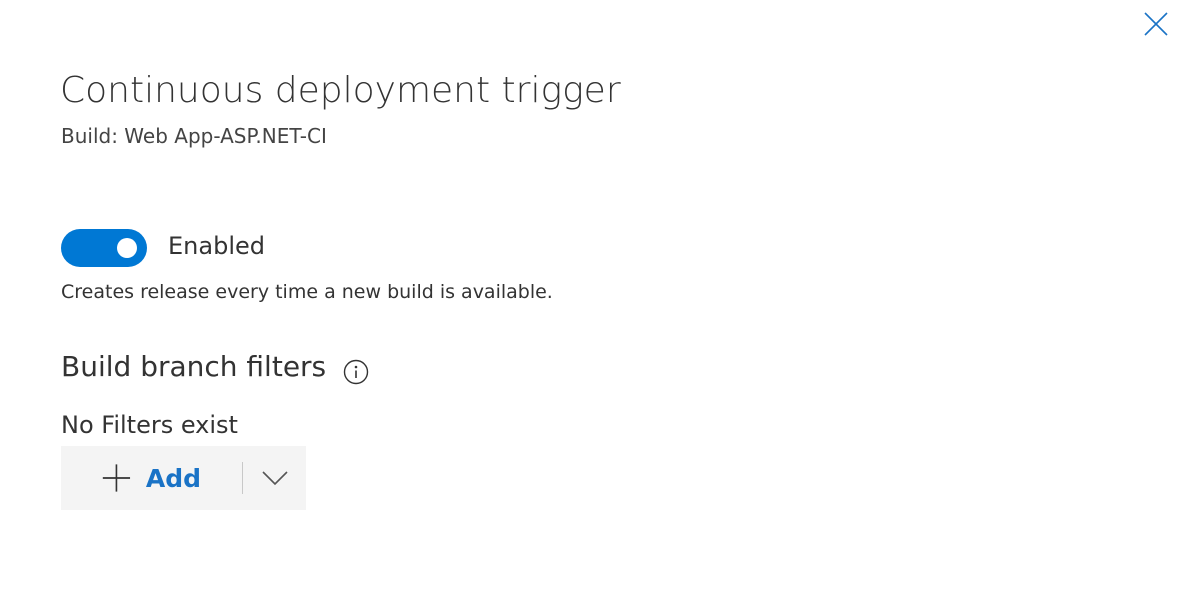  I want to click on build-source-subtitle: Build: Web App-ASP.NET-CI, so click(194, 136).